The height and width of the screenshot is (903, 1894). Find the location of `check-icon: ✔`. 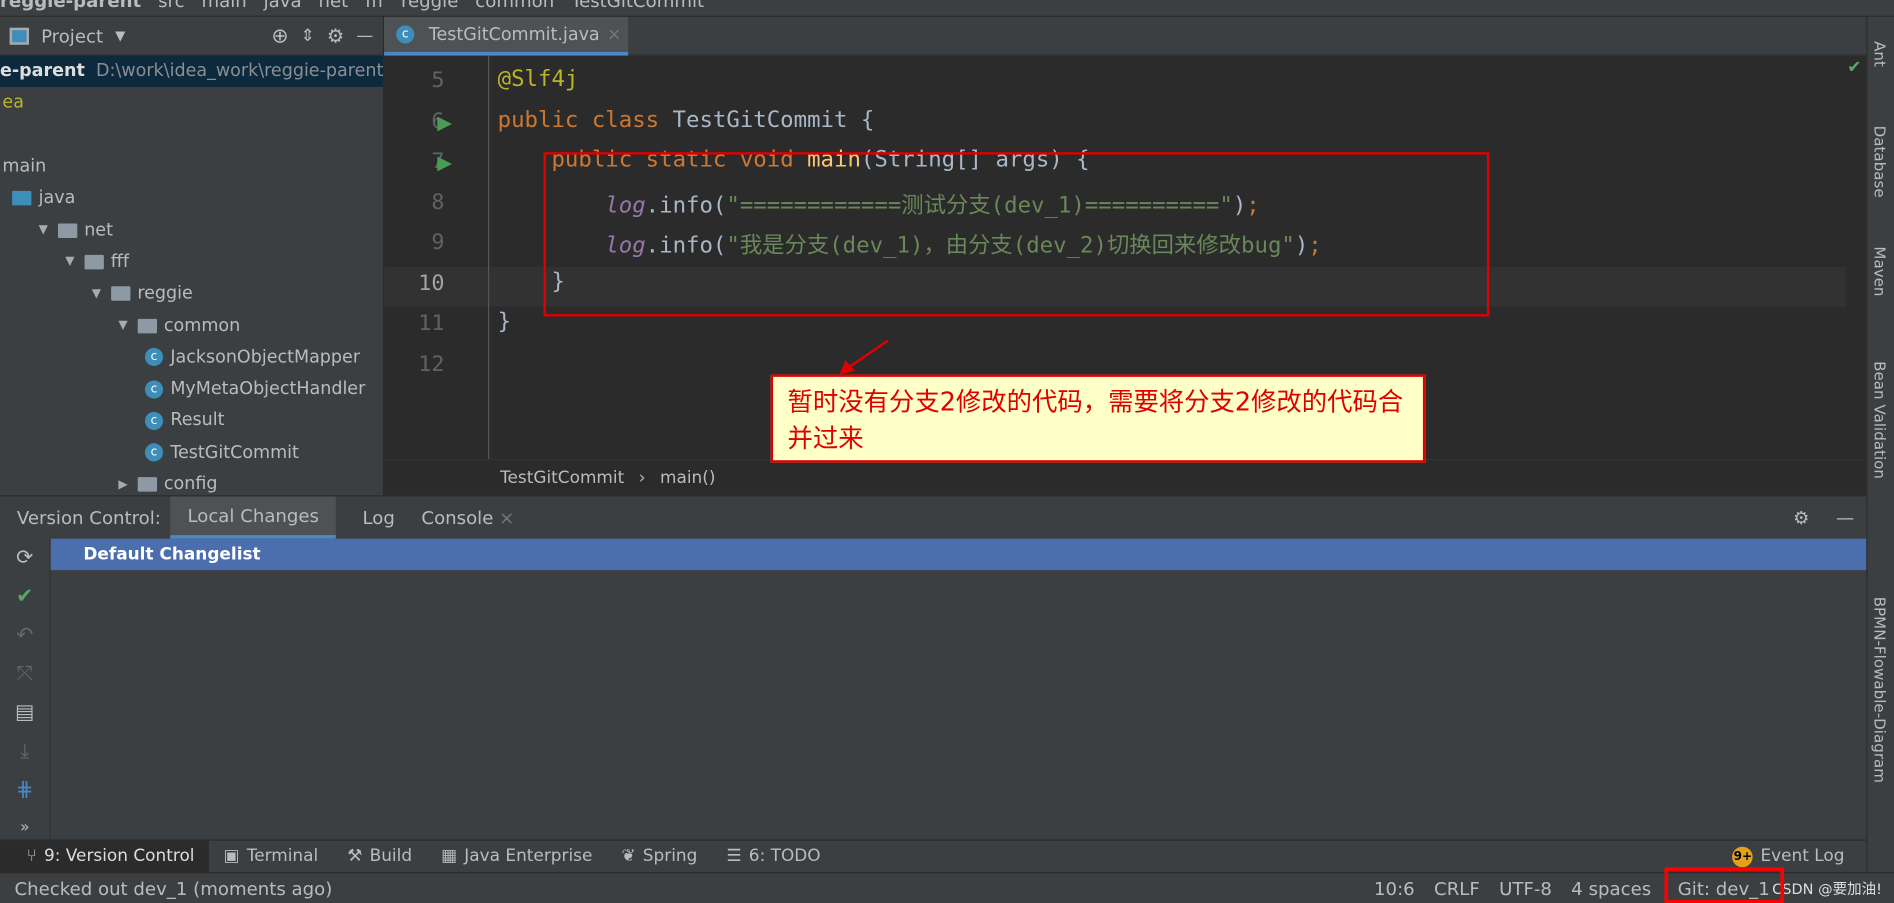

check-icon: ✔ is located at coordinates (1854, 67).